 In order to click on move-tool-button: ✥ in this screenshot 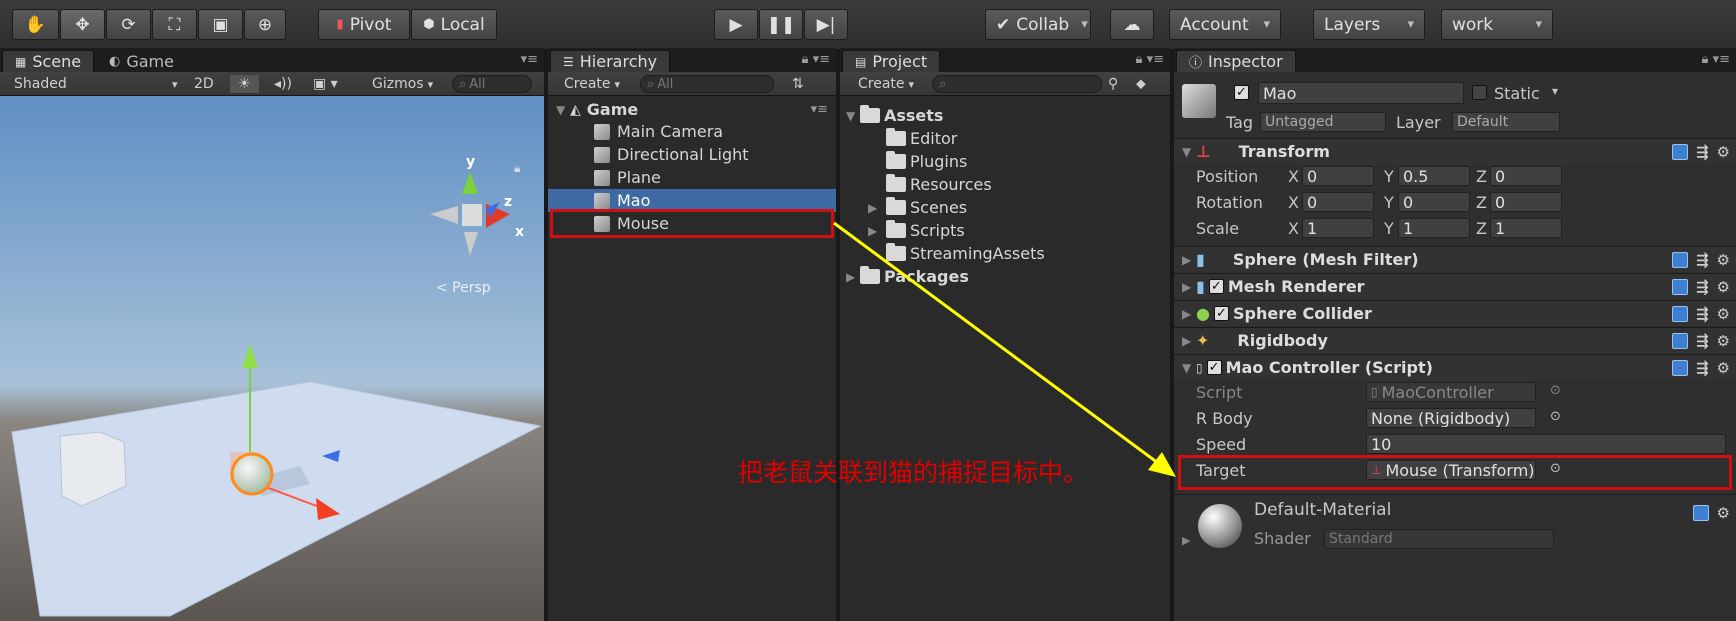, I will do `click(82, 24)`.